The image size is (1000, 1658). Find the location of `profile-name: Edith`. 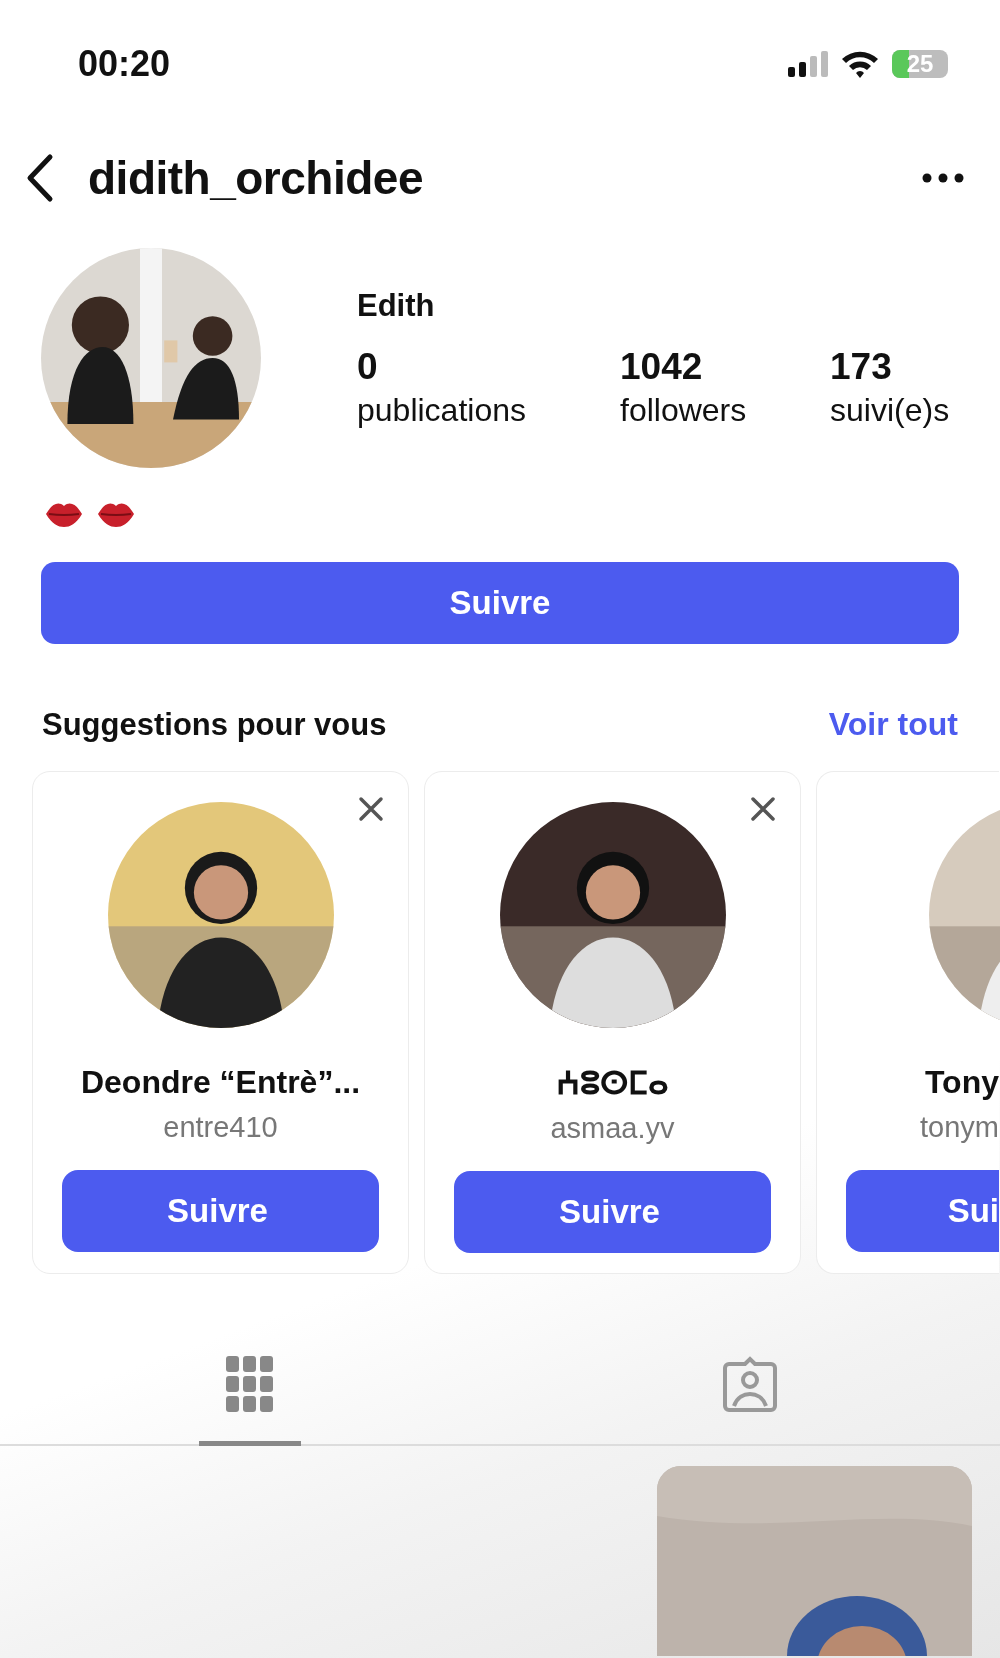

profile-name: Edith is located at coordinates (396, 305).